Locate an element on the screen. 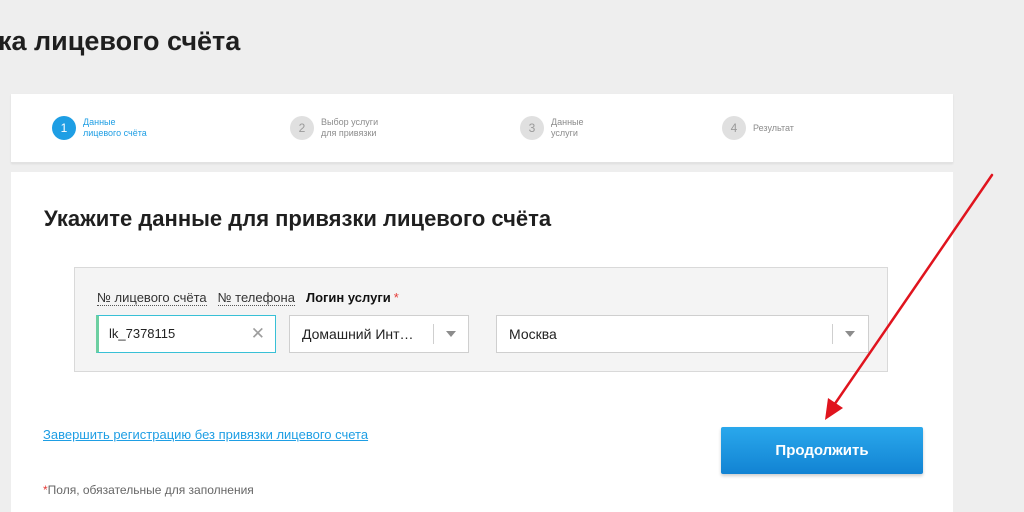 Image resolution: width=1024 pixels, height=512 pixels. step-3: 3 Данные услуги is located at coordinates (580, 128).